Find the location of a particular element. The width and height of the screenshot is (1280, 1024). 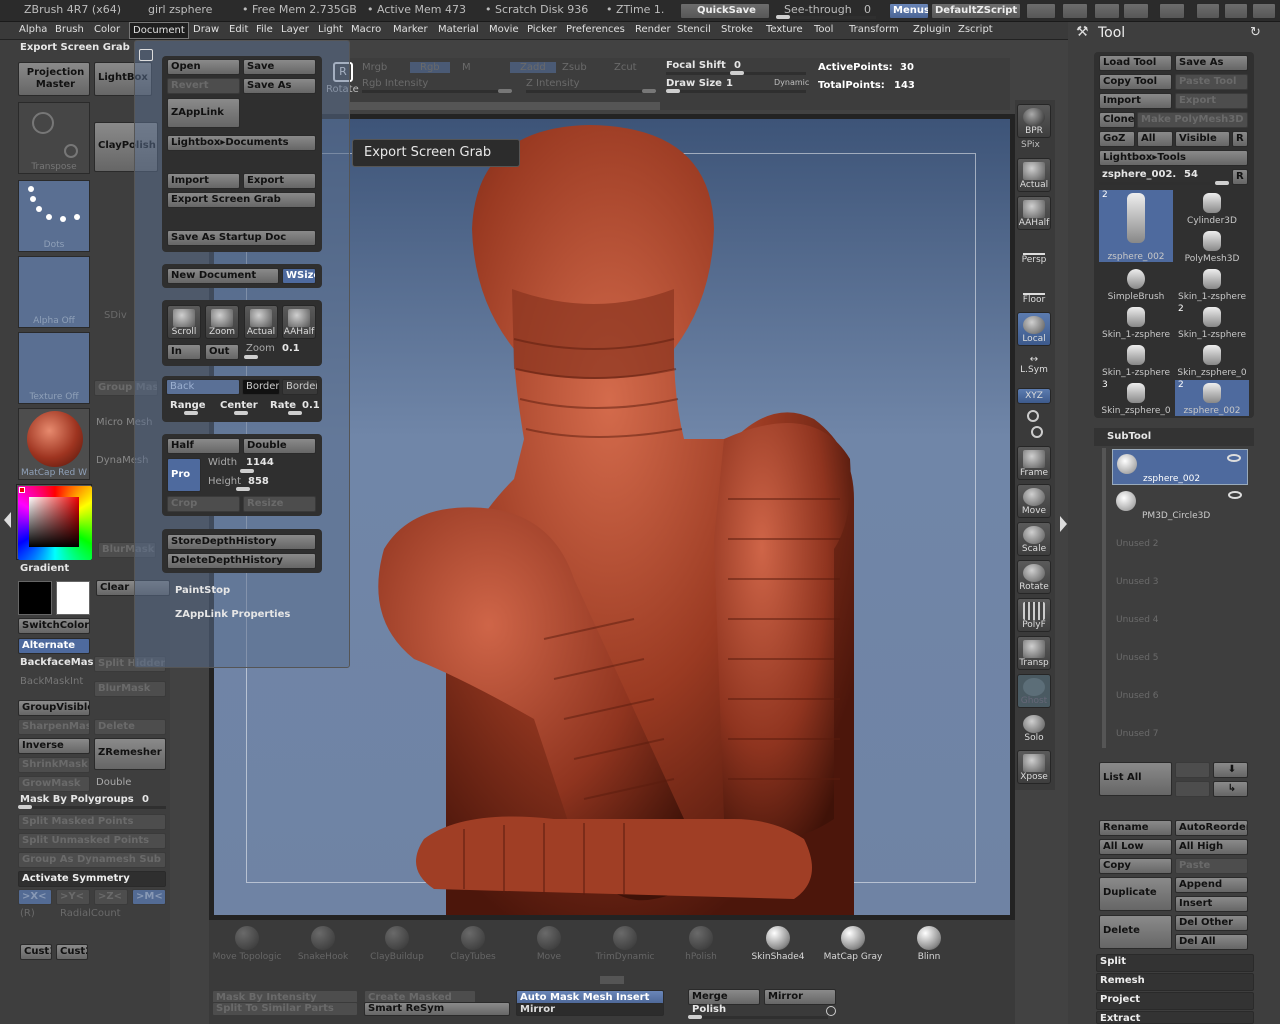

center-label: Center is located at coordinates (239, 405).